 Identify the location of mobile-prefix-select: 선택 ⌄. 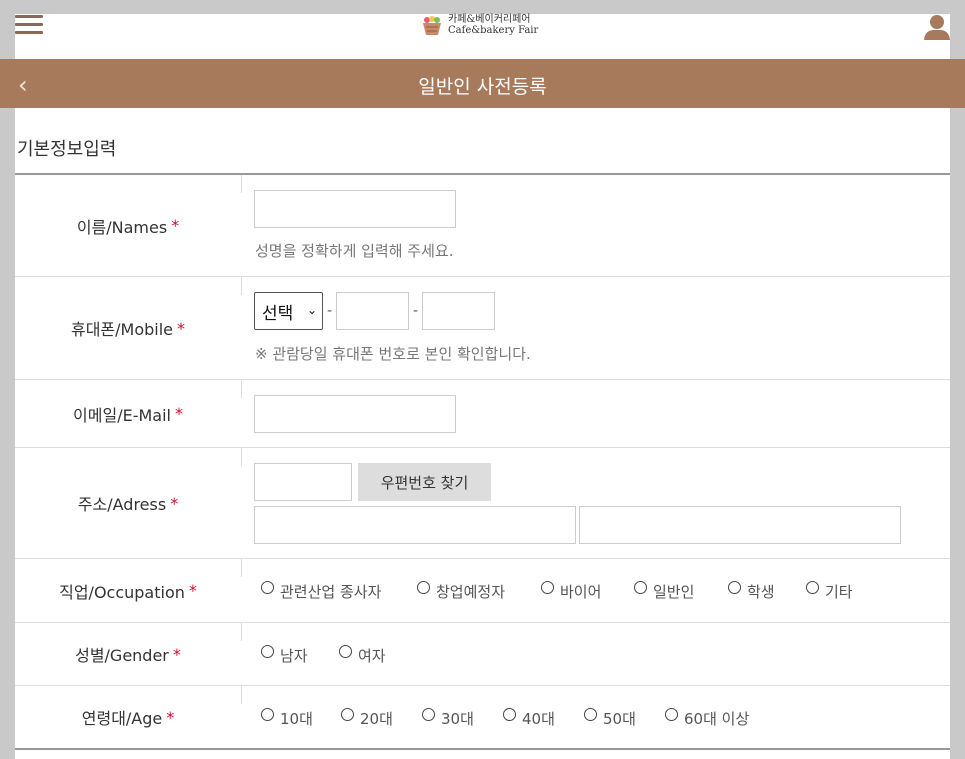
(288, 311).